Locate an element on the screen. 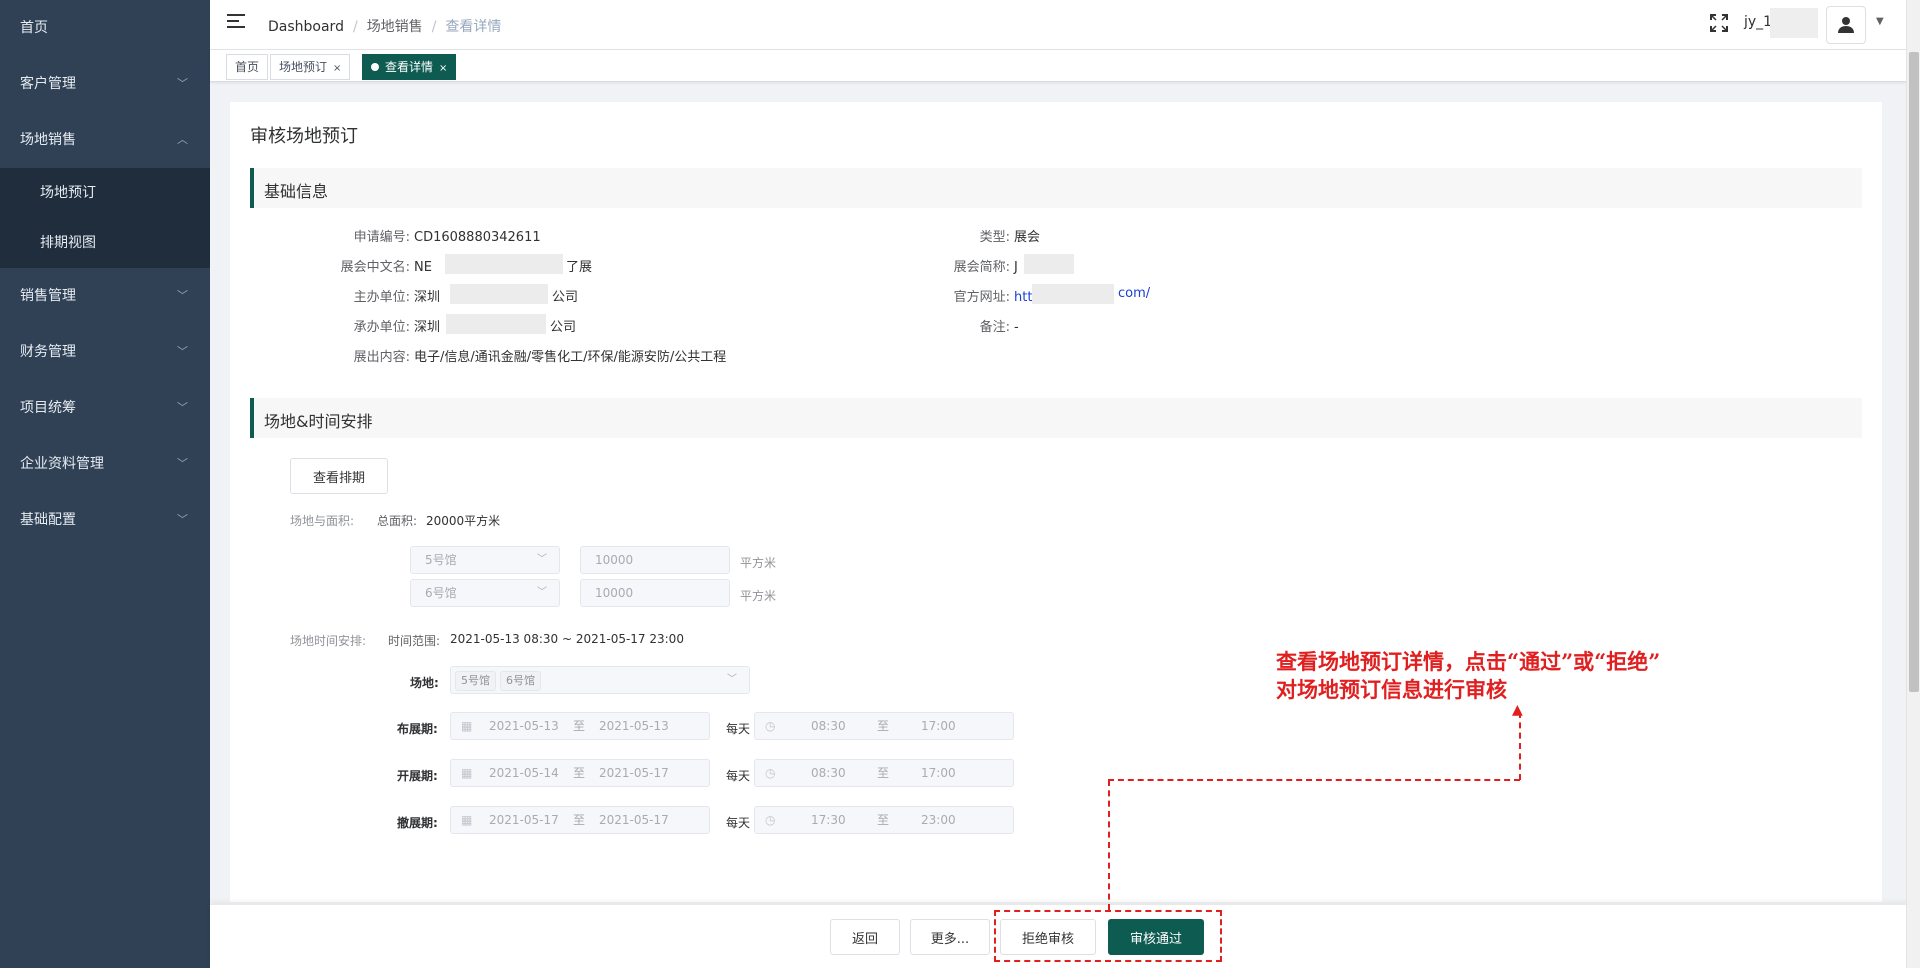 Image resolution: width=1920 pixels, height=968 pixels. time-range-teardown: ◷ 17:30 至 23:00 is located at coordinates (884, 820).